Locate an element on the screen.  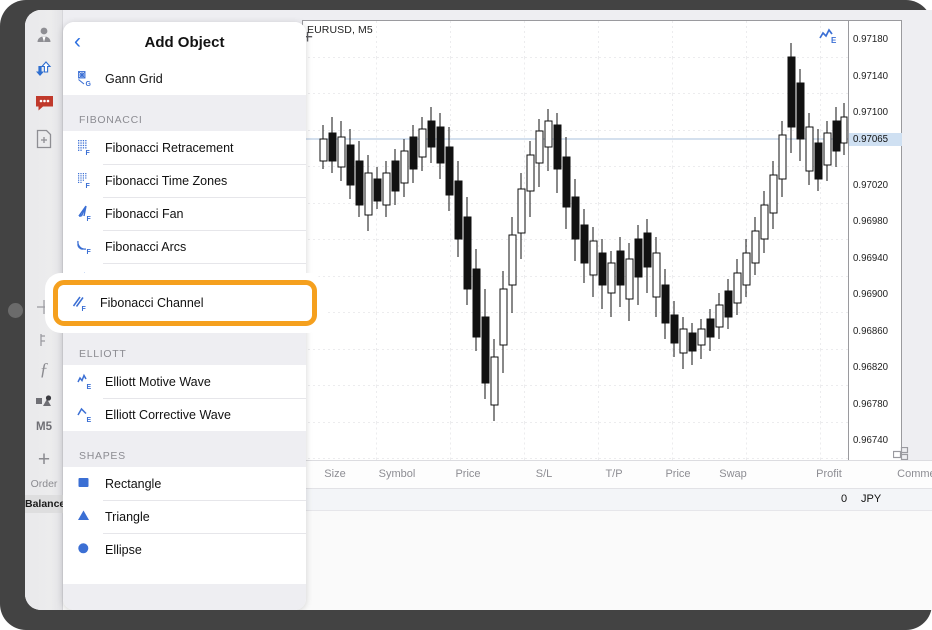
chevron-left-icon: ‹ is located at coordinates (77, 41).